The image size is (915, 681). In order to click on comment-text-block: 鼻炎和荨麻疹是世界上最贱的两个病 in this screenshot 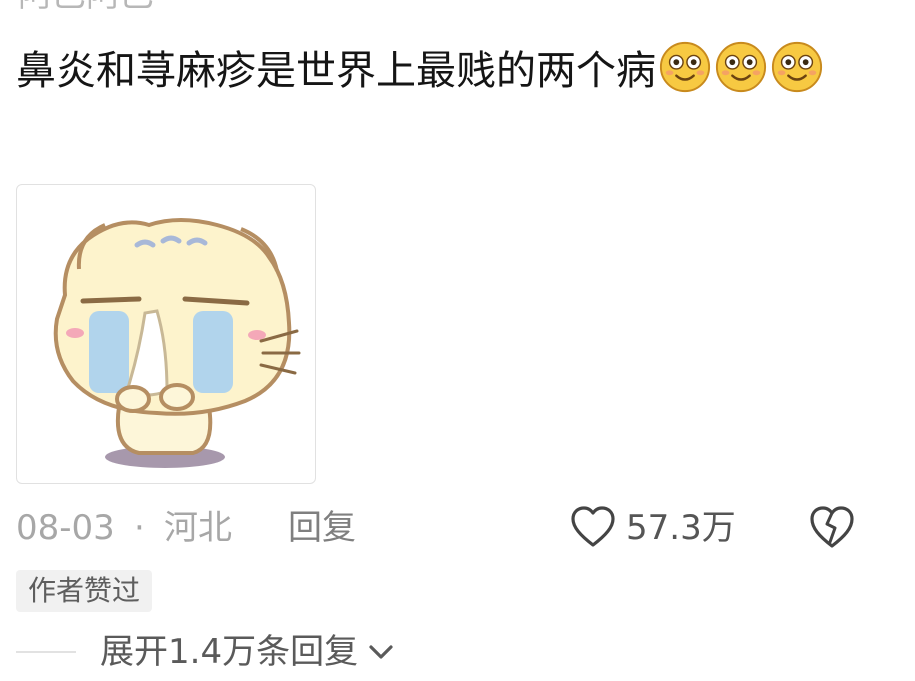, I will do `click(456, 71)`.